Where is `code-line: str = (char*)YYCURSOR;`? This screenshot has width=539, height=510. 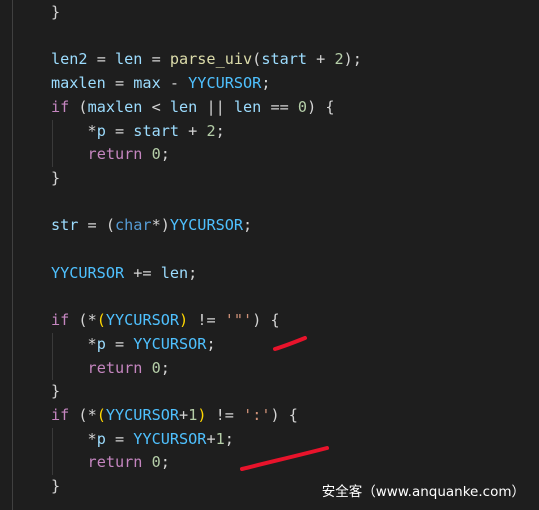
code-line: str = (char*)YYCURSOR; is located at coordinates (133, 226).